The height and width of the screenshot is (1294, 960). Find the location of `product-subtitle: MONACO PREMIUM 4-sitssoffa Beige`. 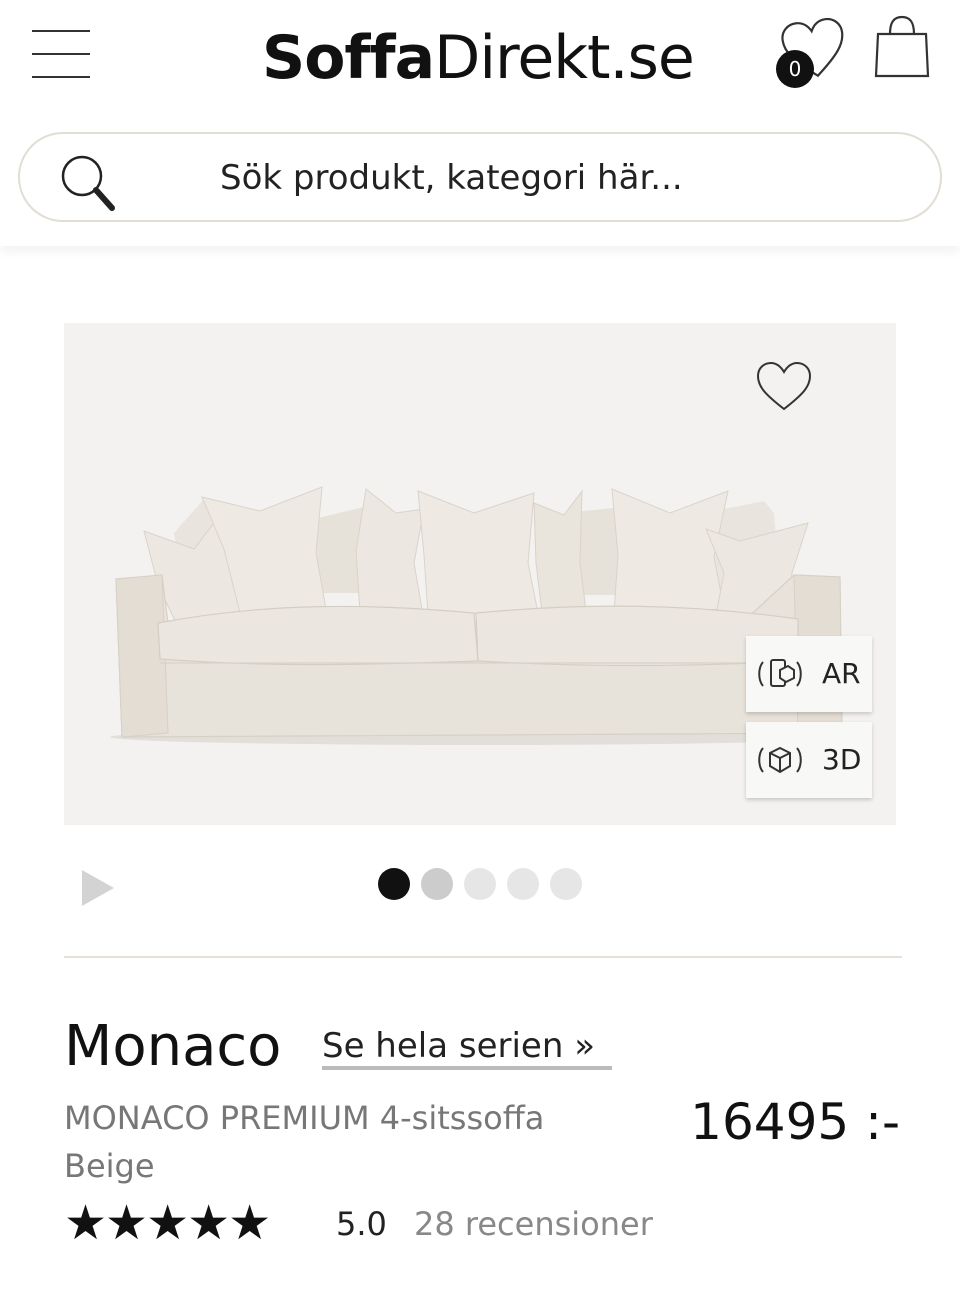

product-subtitle: MONACO PREMIUM 4-sitssoffa Beige is located at coordinates (344, 1142).